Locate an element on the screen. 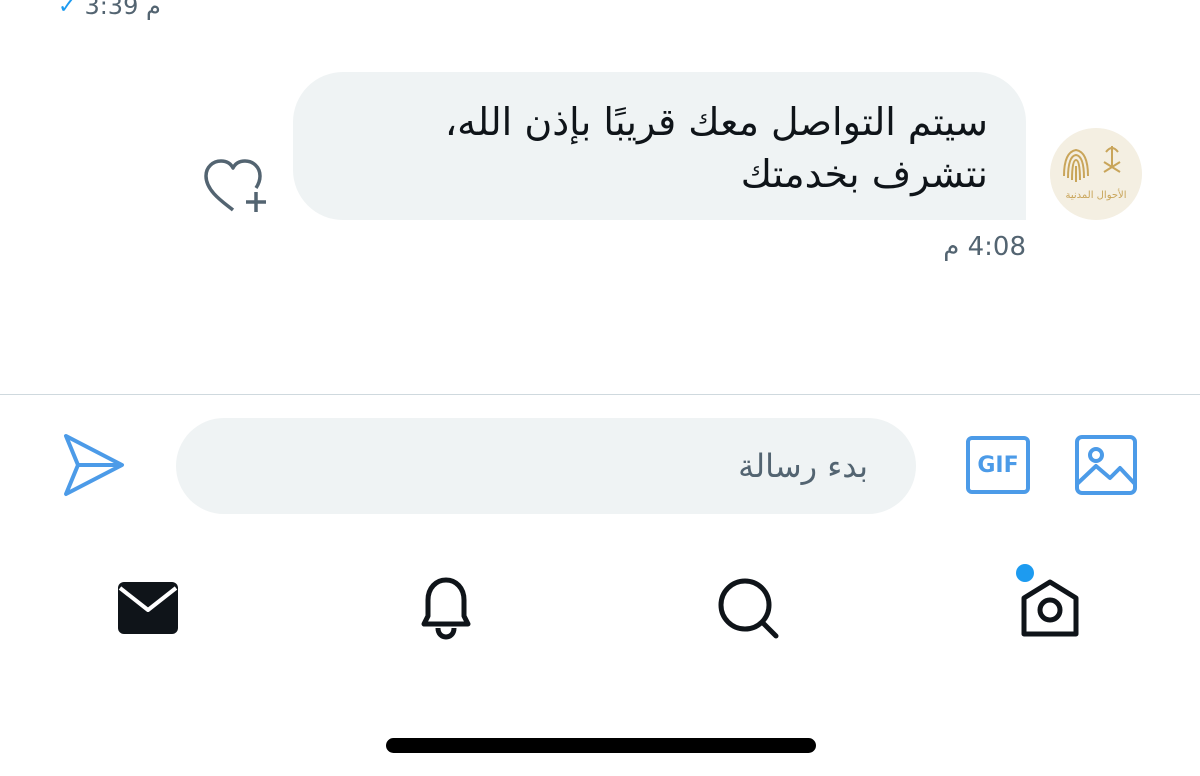 This screenshot has height=776, width=1200. avatar: الأحوال المدنية is located at coordinates (1096, 174).